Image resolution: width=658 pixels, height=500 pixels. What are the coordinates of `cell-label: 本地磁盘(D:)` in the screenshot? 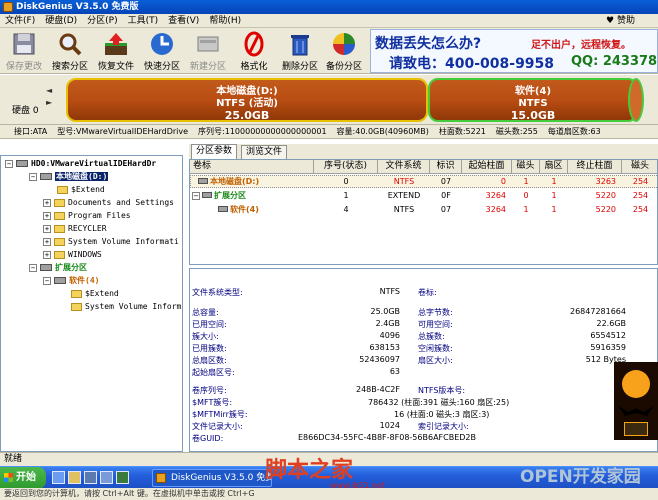 It's located at (228, 181).